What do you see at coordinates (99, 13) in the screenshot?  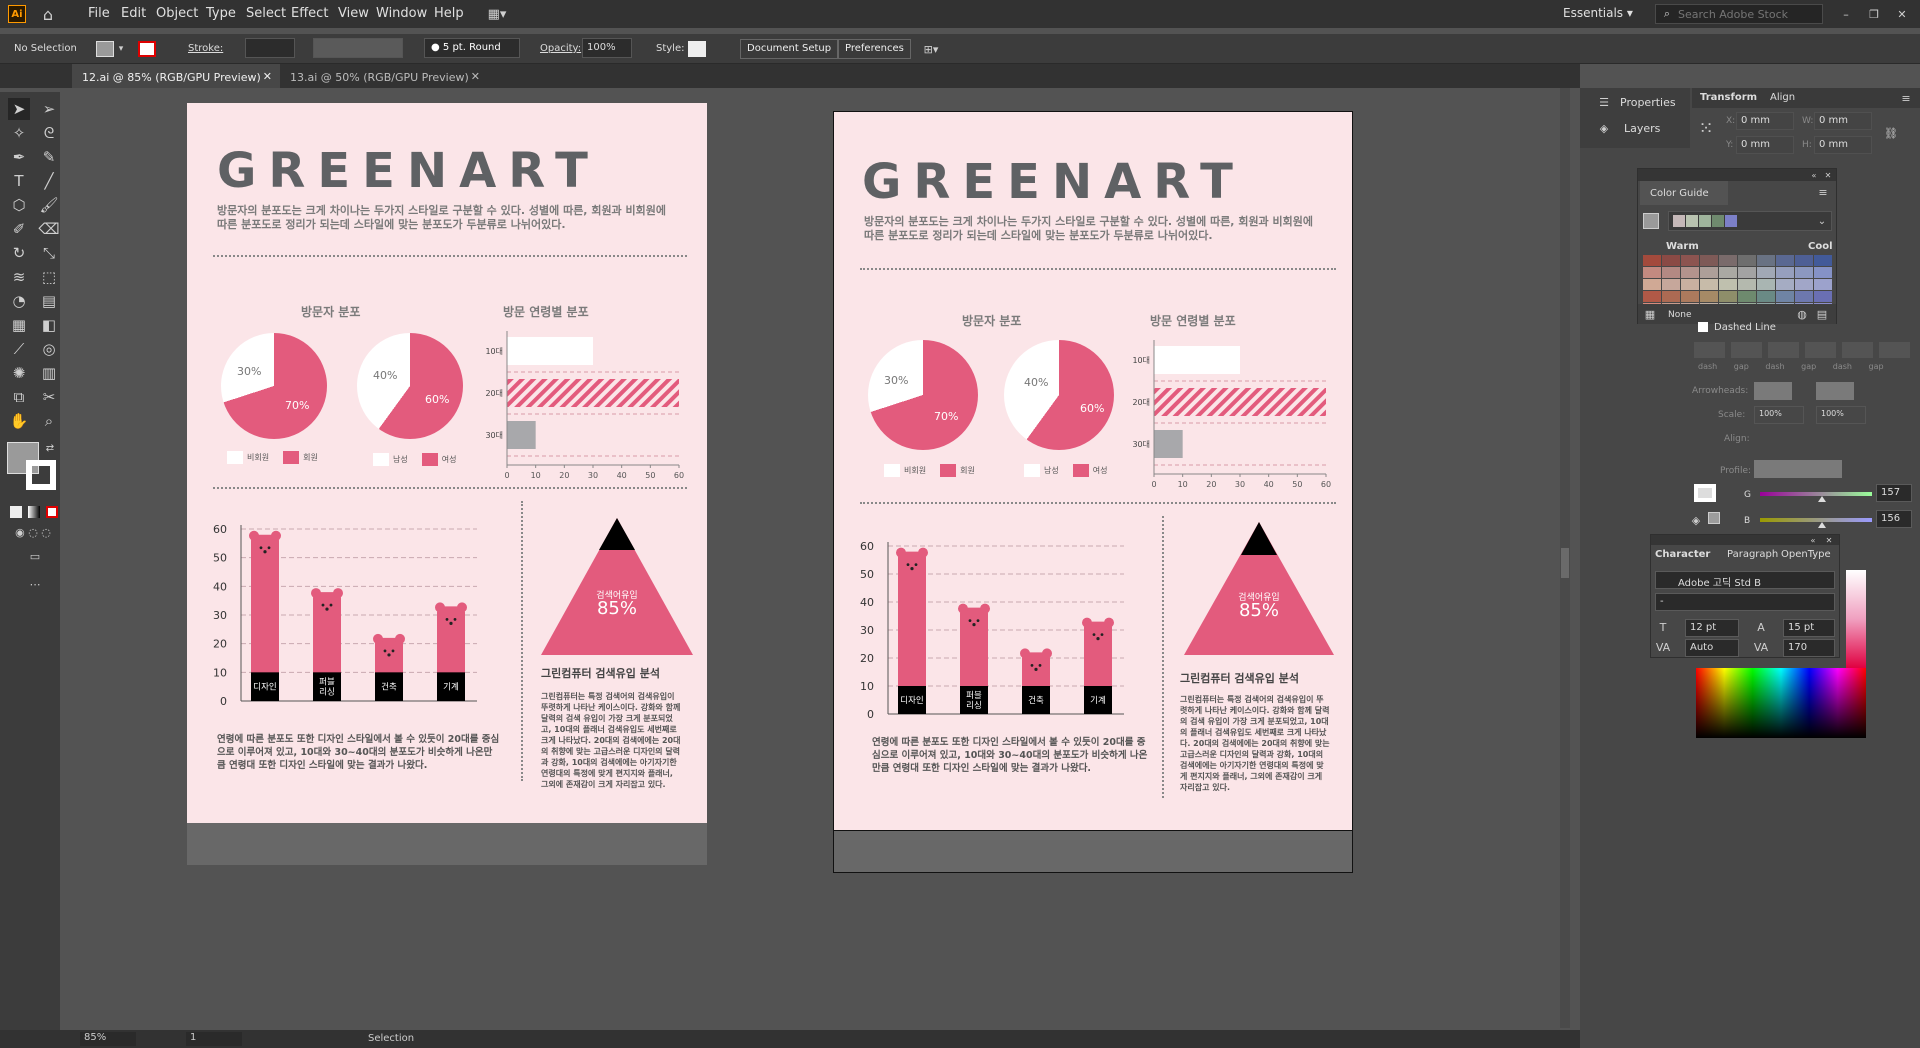 I see `menu-file: File` at bounding box center [99, 13].